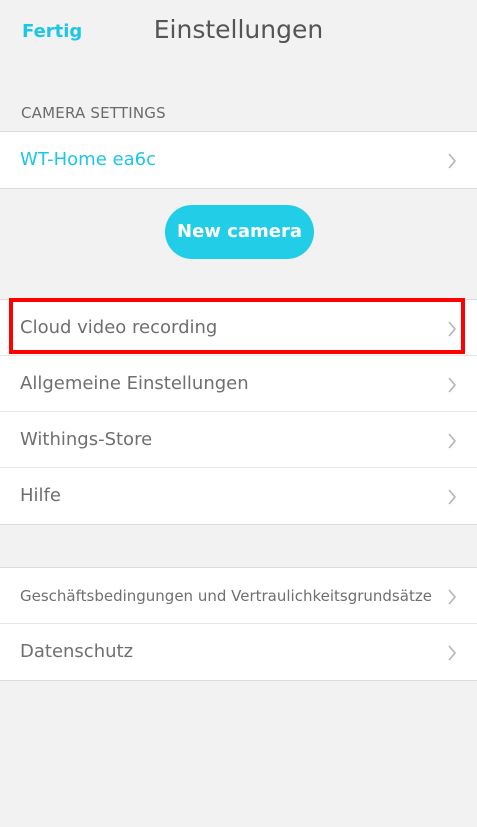 The width and height of the screenshot is (477, 827). I want to click on camera-name-label: WT-Home ea6c, so click(88, 159).